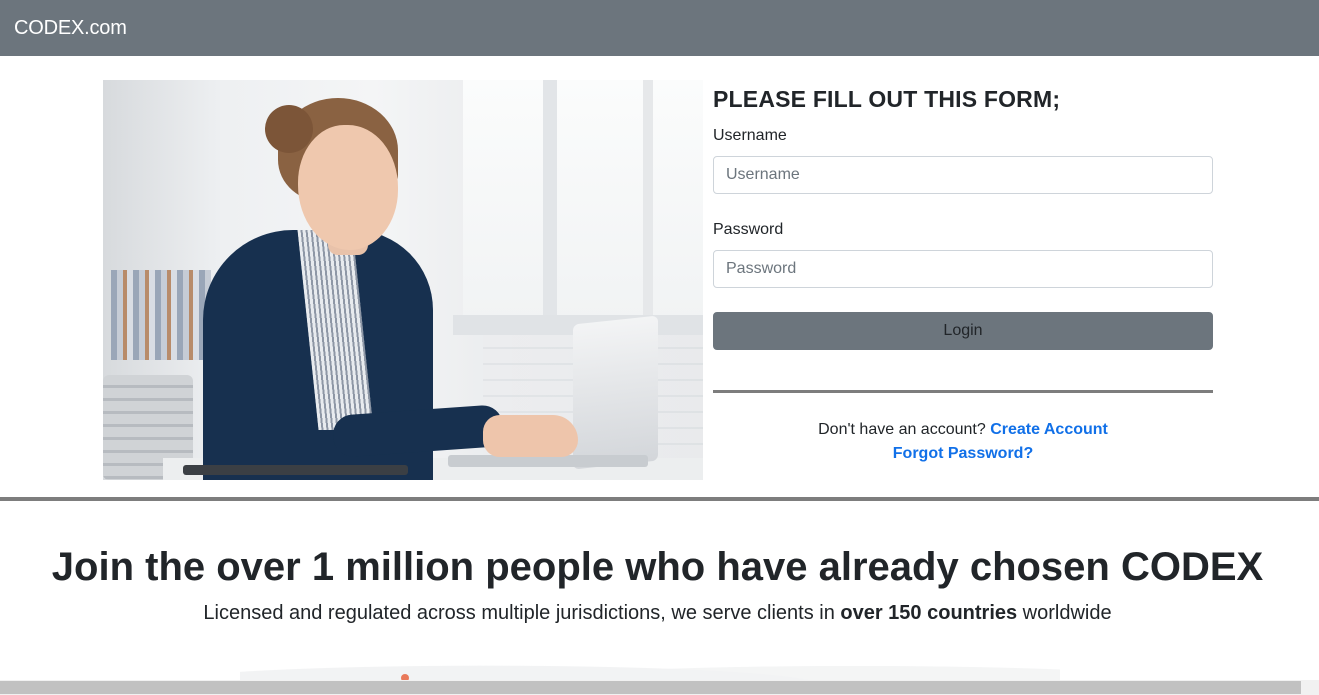  Describe the element at coordinates (963, 331) in the screenshot. I see `login-button: Login` at that location.